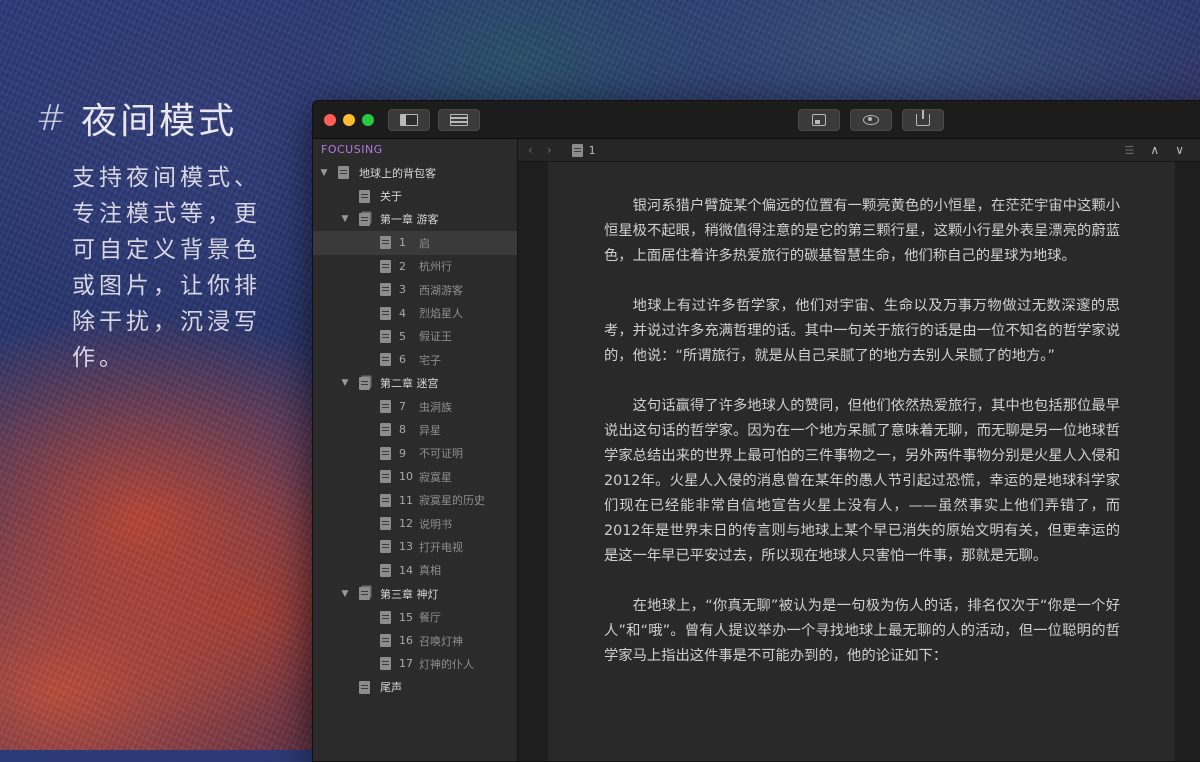 The height and width of the screenshot is (762, 1200). I want to click on export-button, so click(923, 119).